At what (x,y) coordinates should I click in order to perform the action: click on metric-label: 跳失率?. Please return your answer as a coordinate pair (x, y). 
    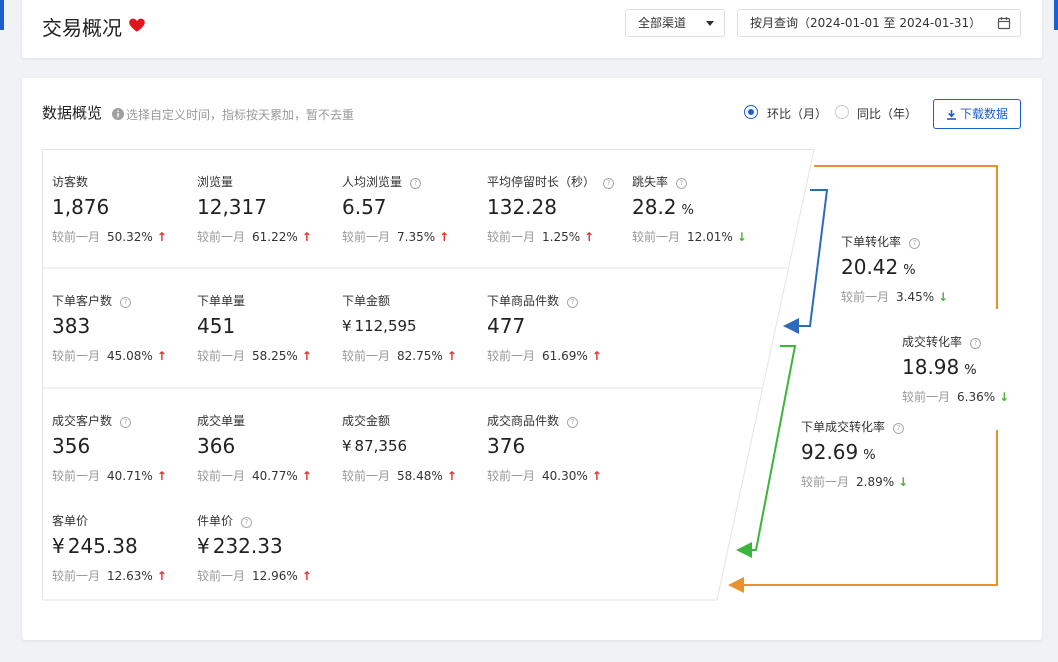
    Looking at the image, I should click on (702, 182).